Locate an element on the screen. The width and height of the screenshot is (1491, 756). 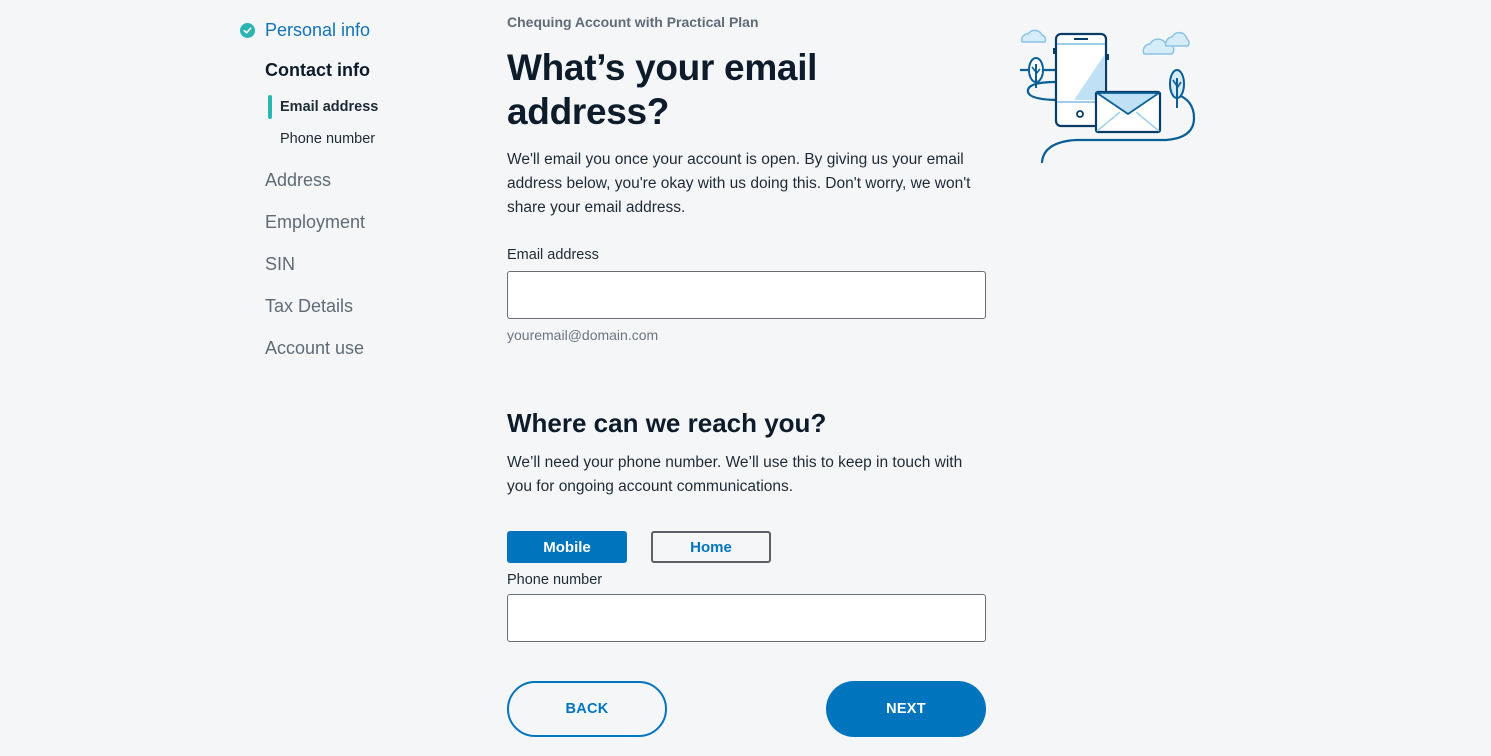
phone-field-label: Phone number is located at coordinates (555, 580).